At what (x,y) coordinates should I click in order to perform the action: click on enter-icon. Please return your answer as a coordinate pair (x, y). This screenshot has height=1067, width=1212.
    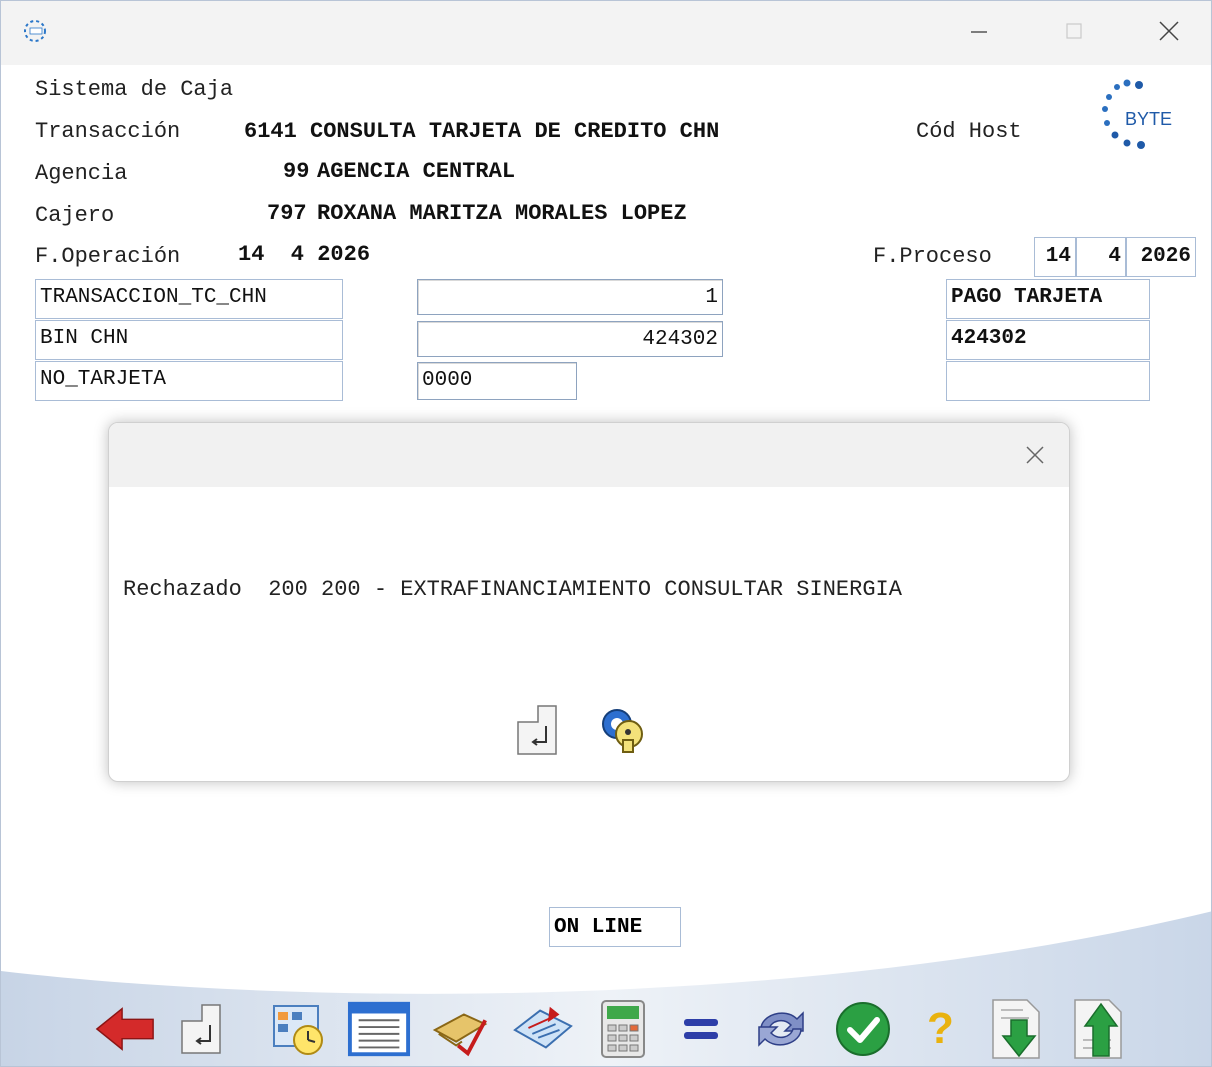
    Looking at the image, I should click on (201, 1029).